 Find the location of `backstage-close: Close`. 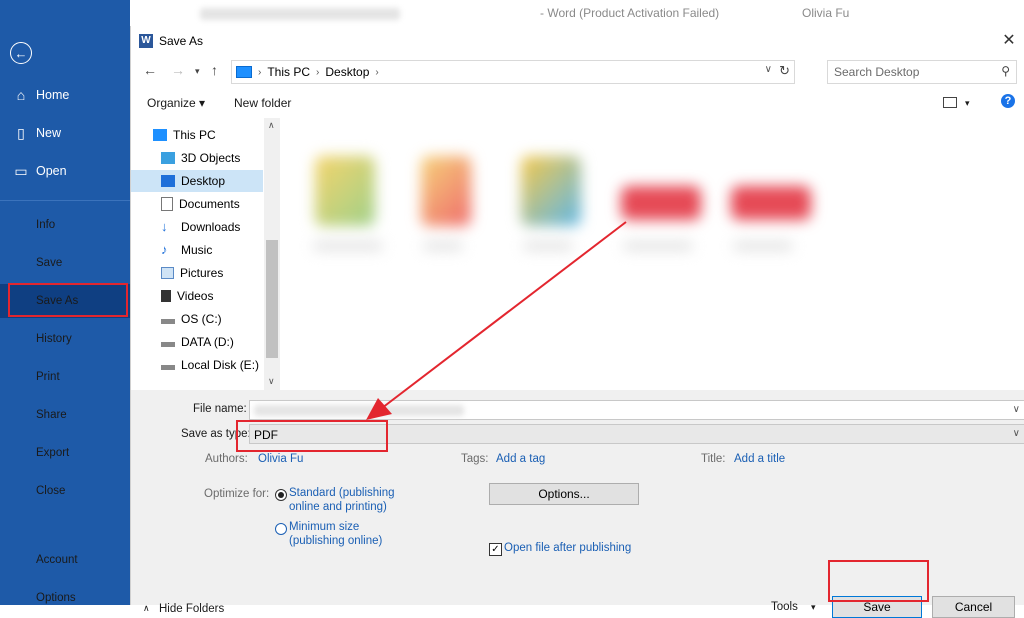

backstage-close: Close is located at coordinates (65, 491).